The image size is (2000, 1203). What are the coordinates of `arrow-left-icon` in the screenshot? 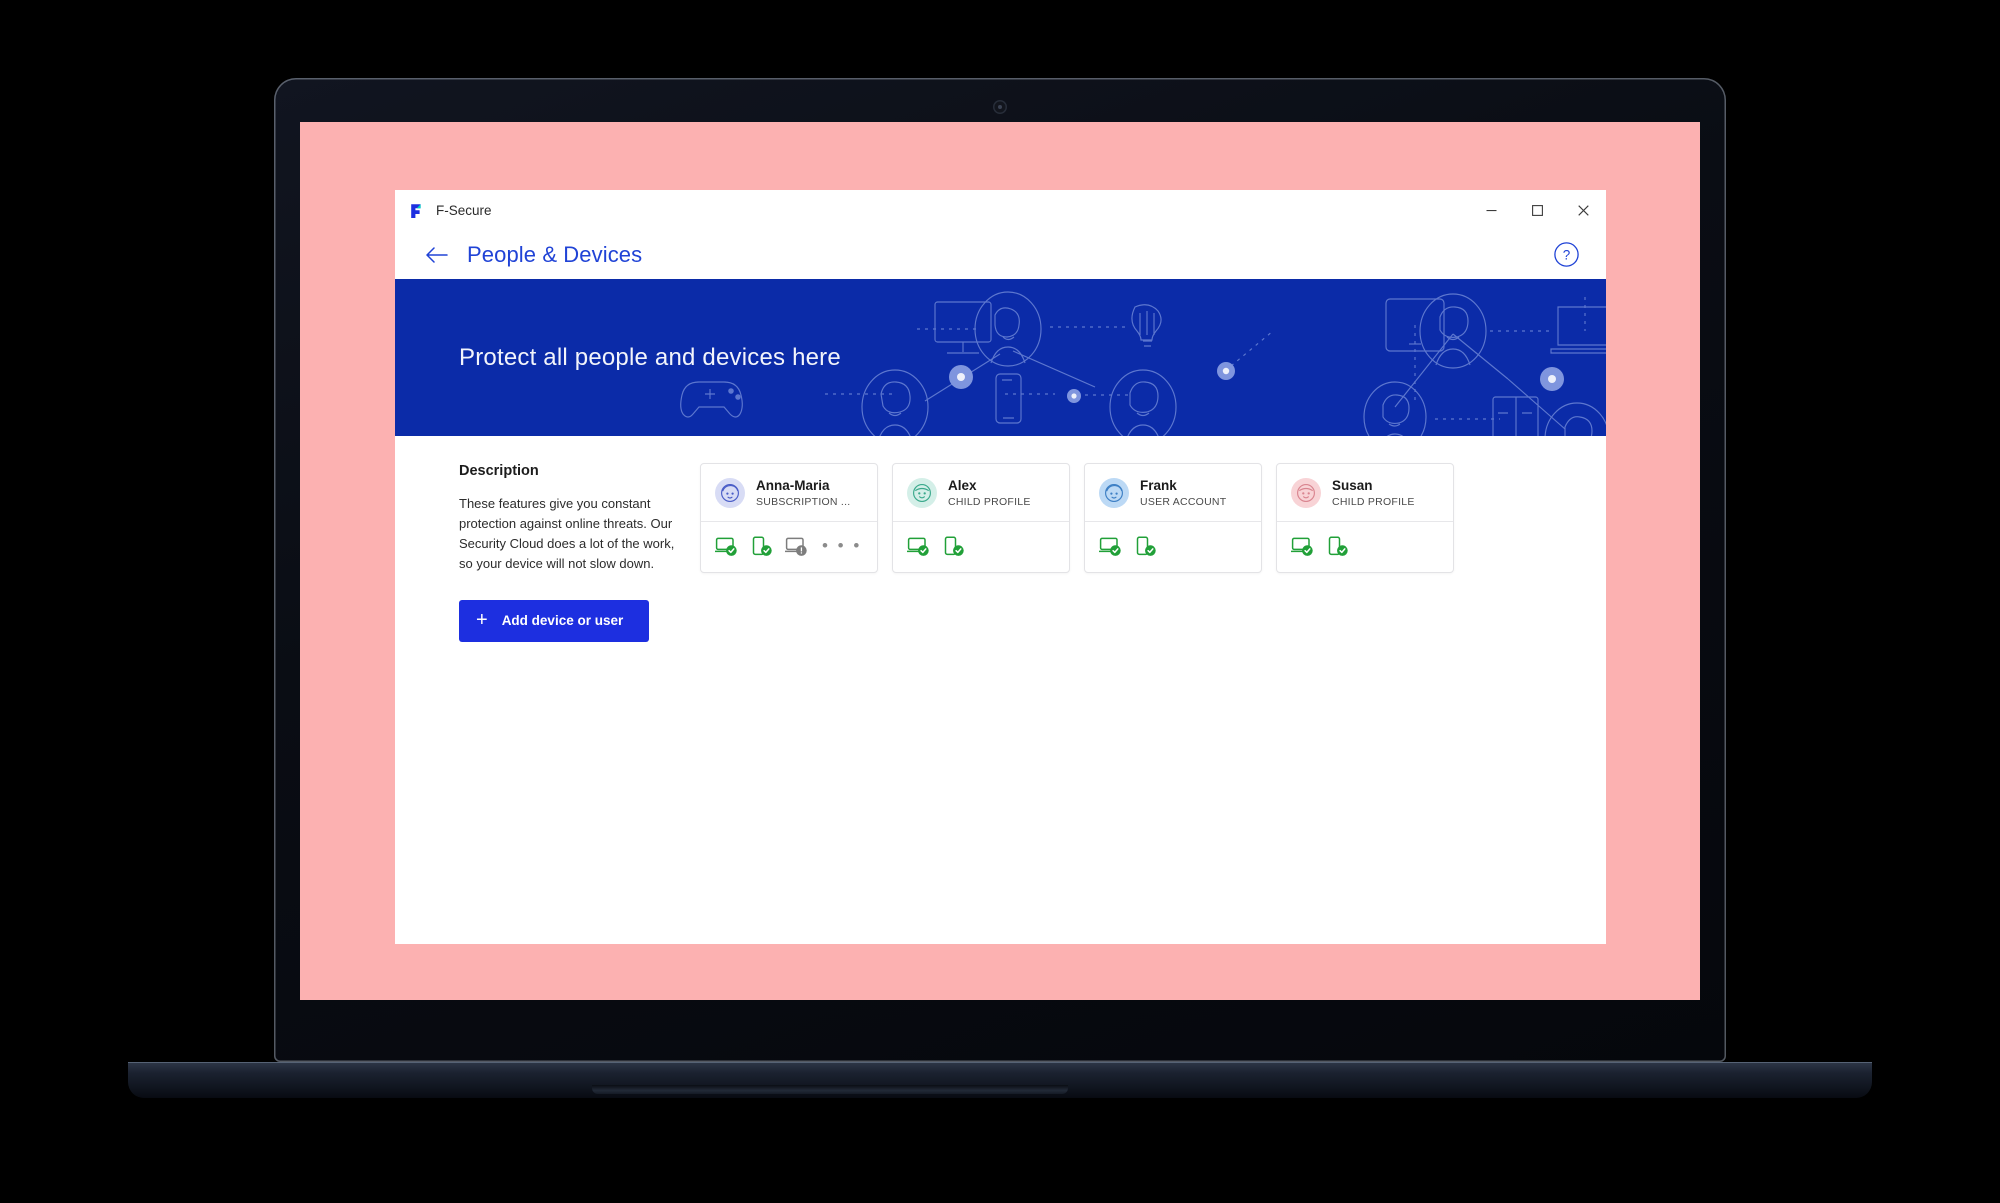 It's located at (437, 255).